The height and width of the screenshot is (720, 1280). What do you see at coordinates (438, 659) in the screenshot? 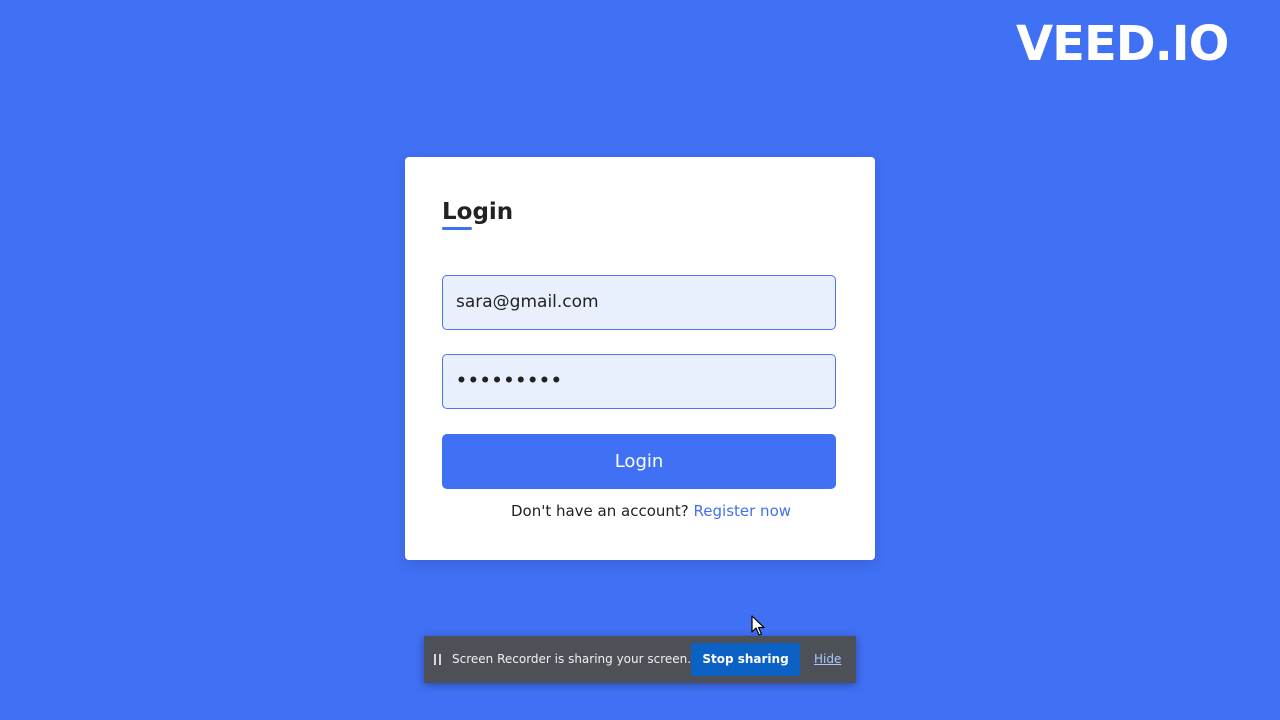
I see `pause-icon` at bounding box center [438, 659].